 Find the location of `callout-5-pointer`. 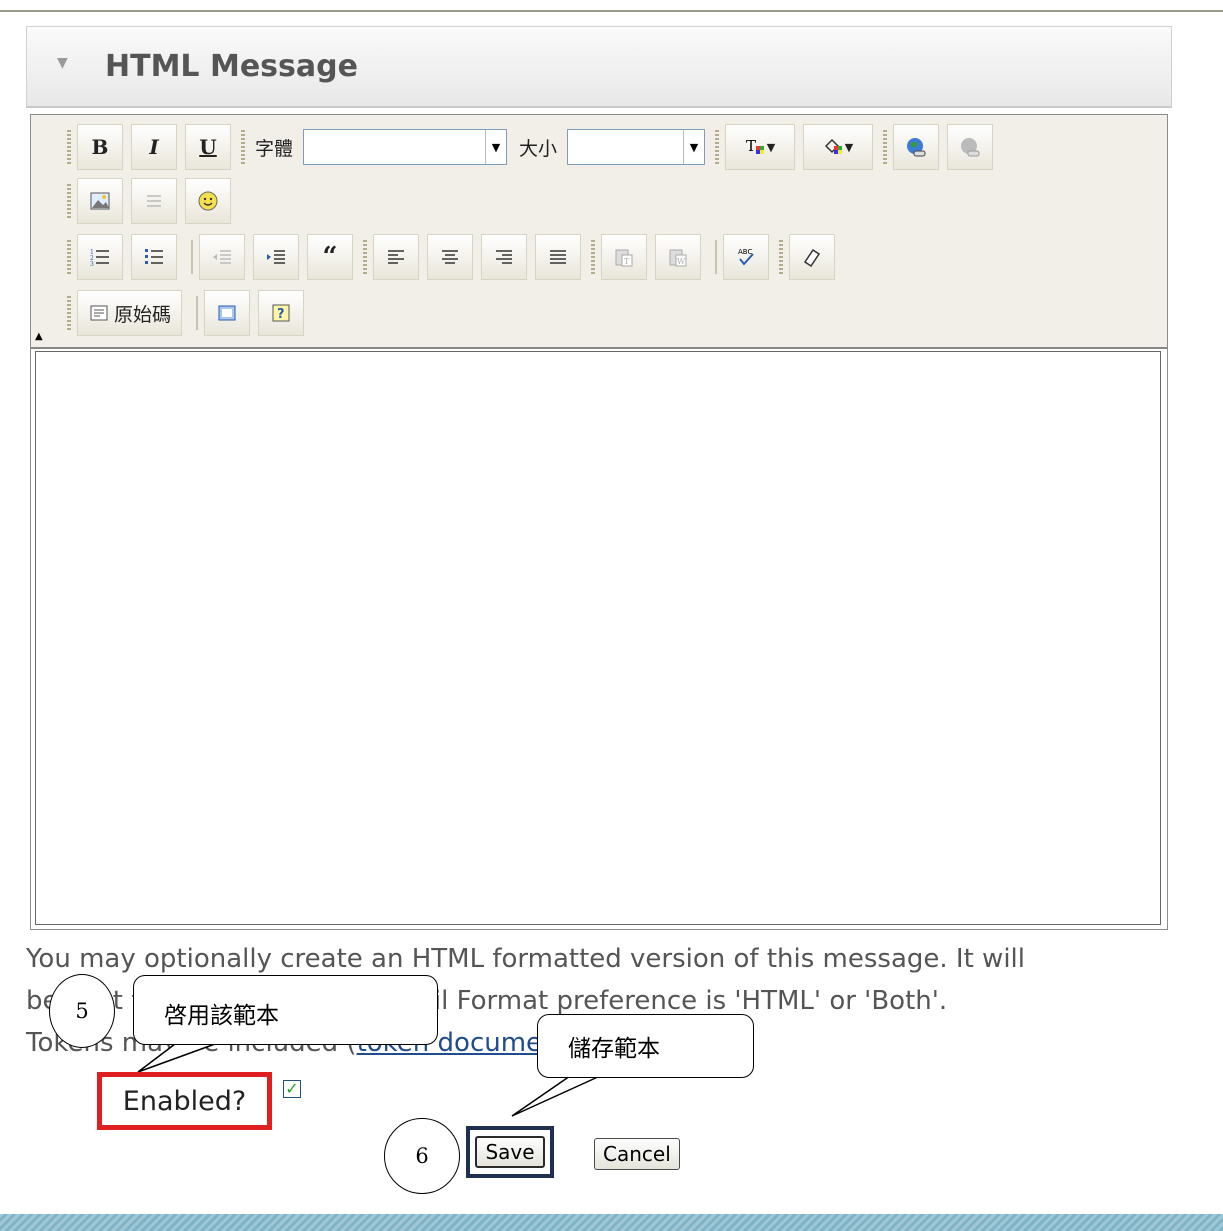

callout-5-pointer is located at coordinates (176, 1058).